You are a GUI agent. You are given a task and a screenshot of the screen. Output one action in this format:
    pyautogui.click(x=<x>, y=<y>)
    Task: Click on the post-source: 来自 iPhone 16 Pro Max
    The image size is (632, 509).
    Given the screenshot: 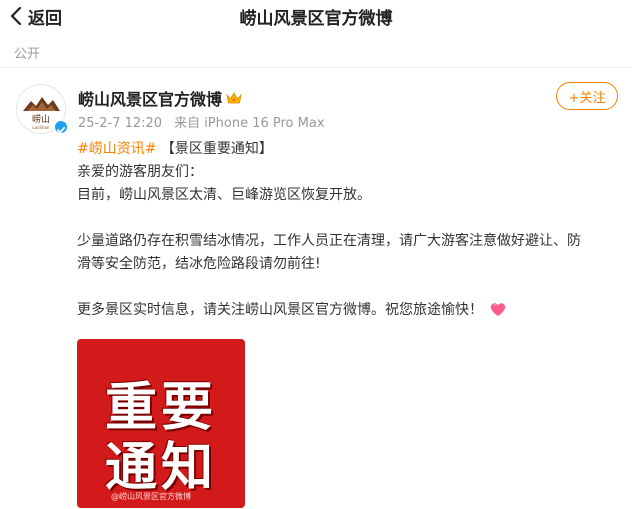 What is the action you would take?
    pyautogui.click(x=249, y=123)
    